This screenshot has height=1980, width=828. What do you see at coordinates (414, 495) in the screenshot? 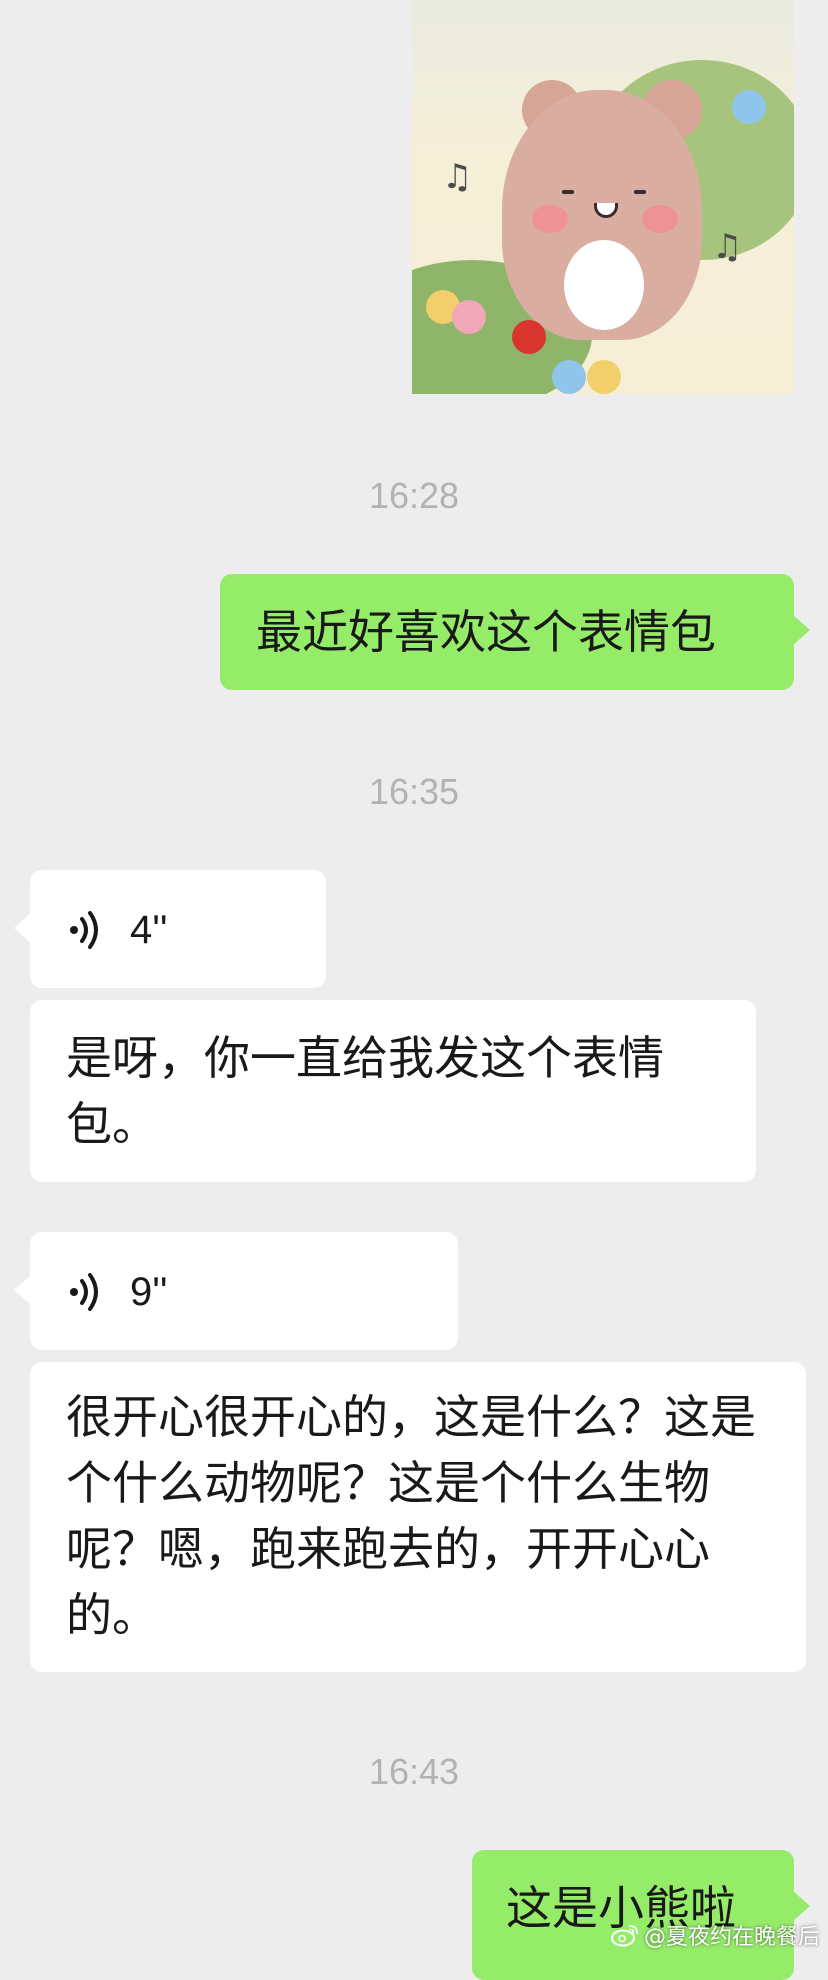
I see `timestamp: 16:28` at bounding box center [414, 495].